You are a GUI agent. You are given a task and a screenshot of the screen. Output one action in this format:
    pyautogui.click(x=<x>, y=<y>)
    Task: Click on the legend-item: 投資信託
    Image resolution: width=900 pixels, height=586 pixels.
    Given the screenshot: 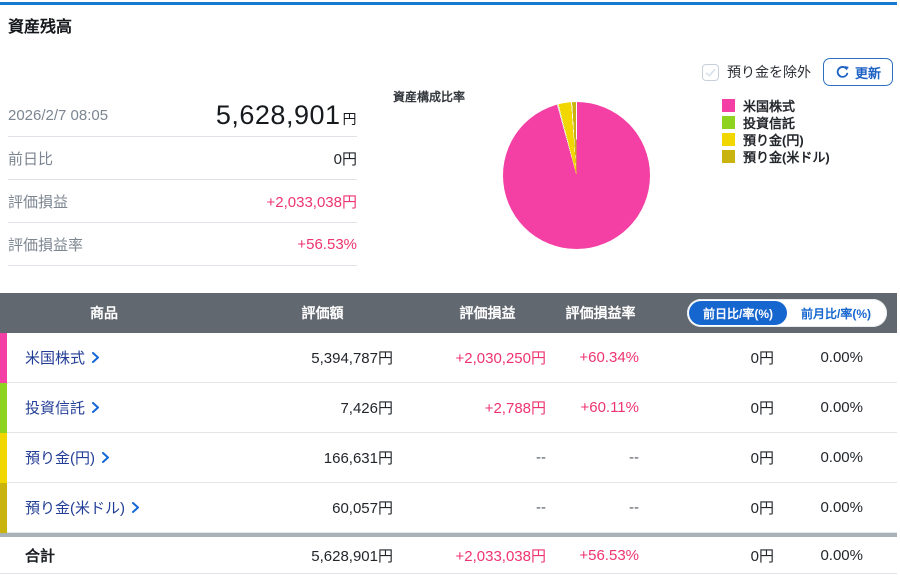 What is the action you would take?
    pyautogui.click(x=776, y=122)
    